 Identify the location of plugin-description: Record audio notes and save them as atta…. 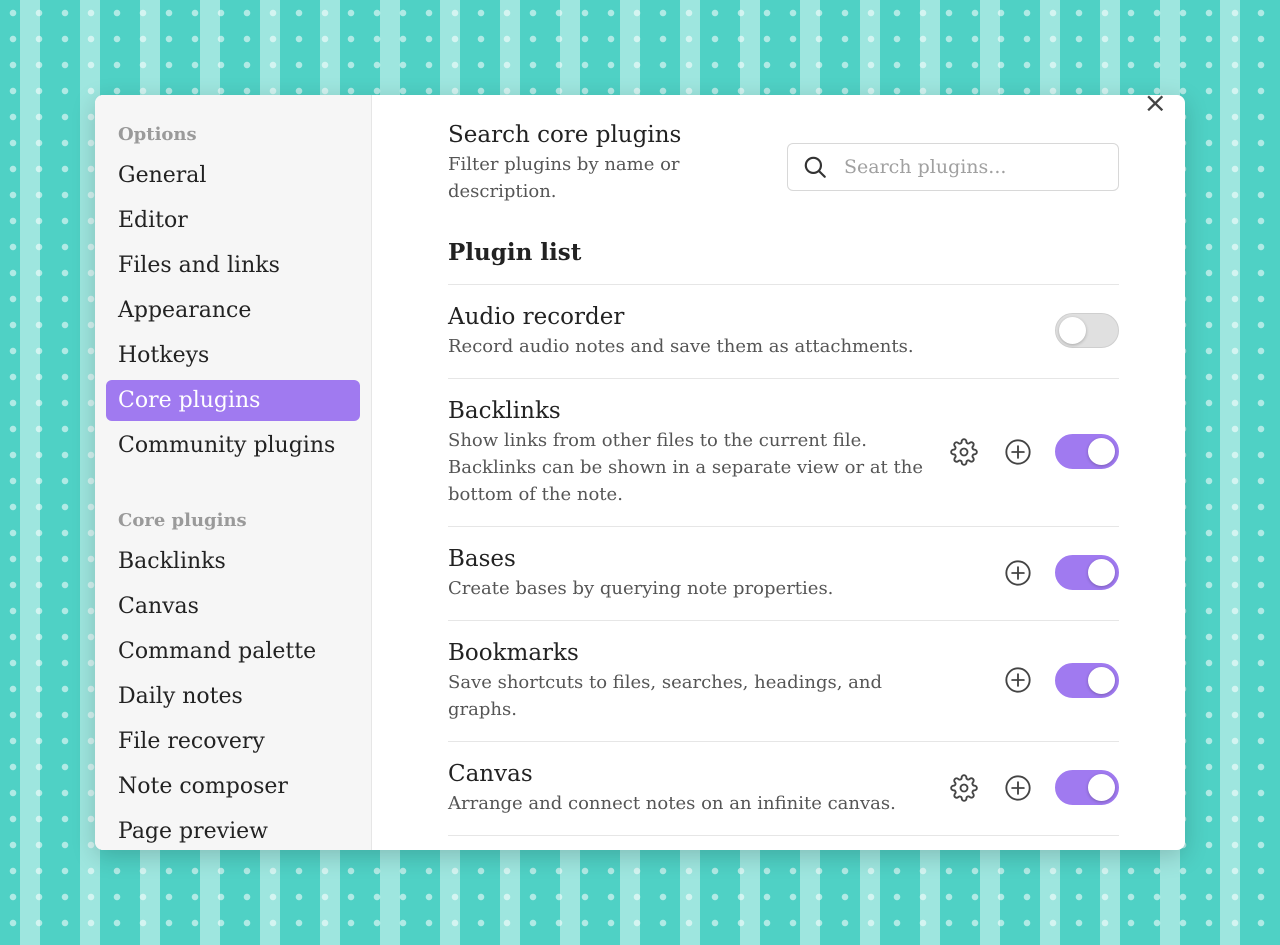
(681, 346).